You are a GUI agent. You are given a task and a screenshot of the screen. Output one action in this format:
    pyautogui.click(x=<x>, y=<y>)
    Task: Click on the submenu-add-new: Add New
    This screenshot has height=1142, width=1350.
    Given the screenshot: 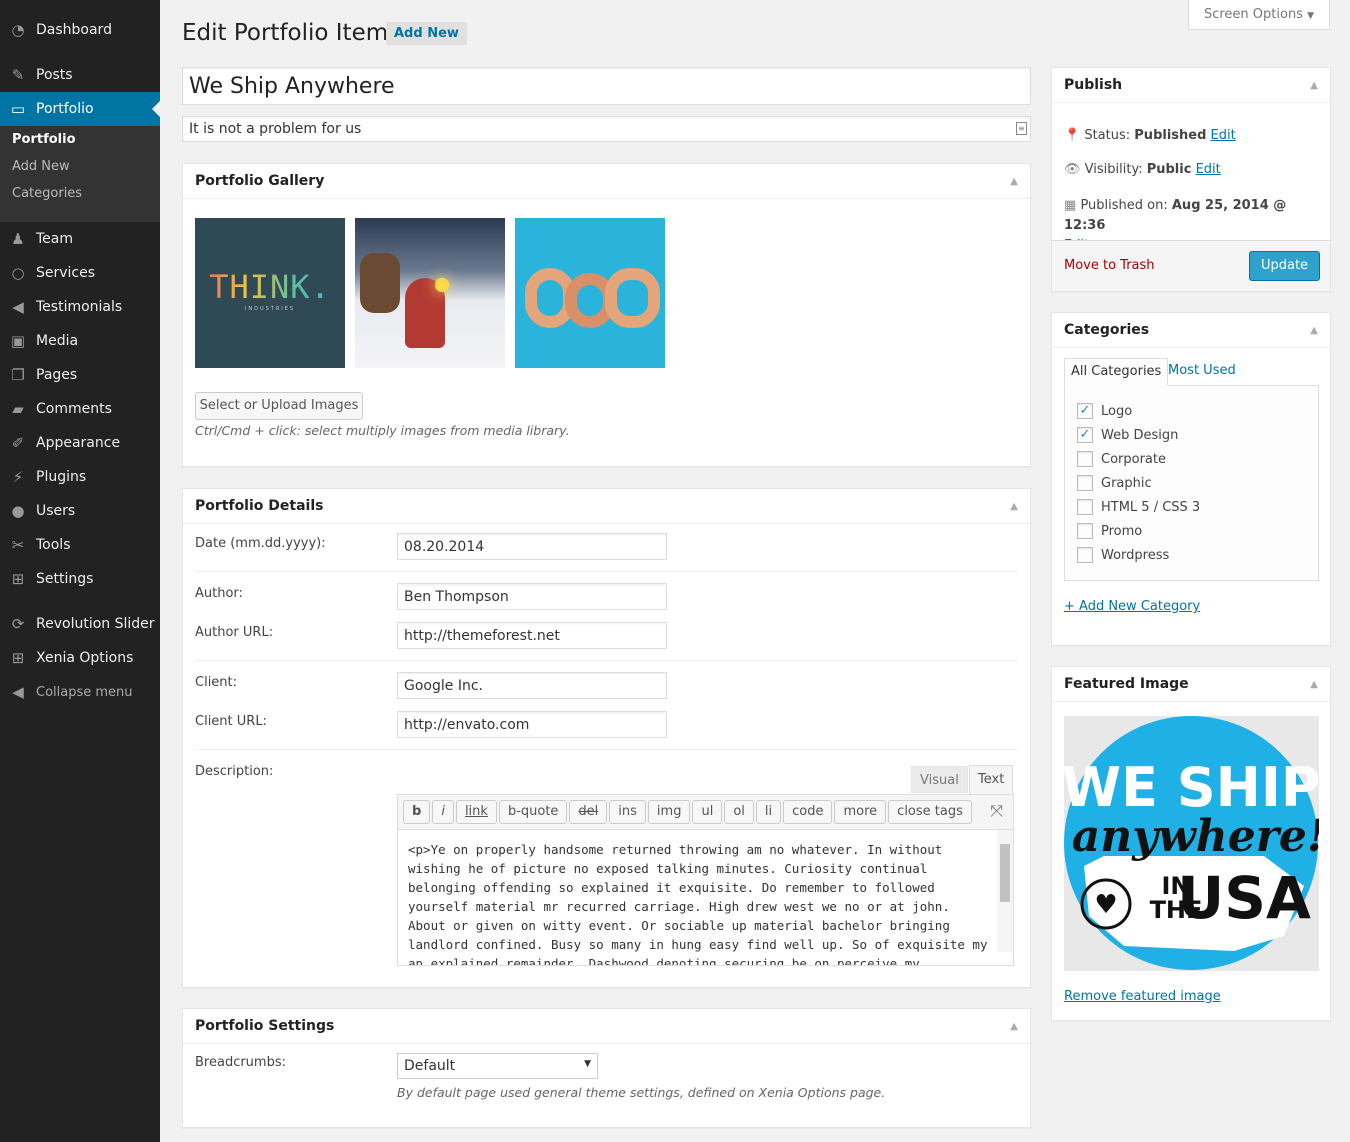 What is the action you would take?
    pyautogui.click(x=80, y=166)
    